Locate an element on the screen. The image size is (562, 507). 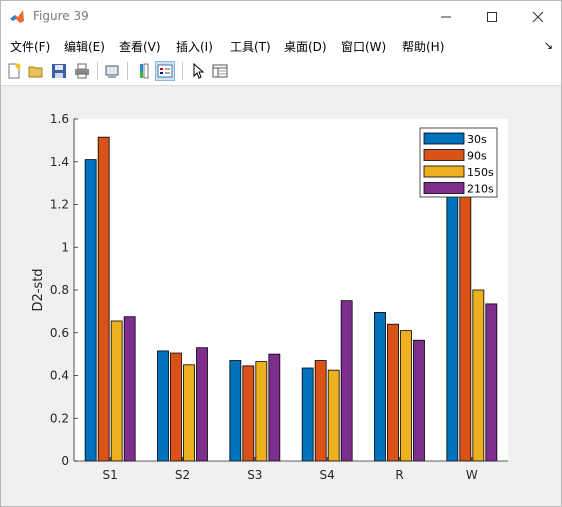
matlab-logo-icon is located at coordinates (17, 16).